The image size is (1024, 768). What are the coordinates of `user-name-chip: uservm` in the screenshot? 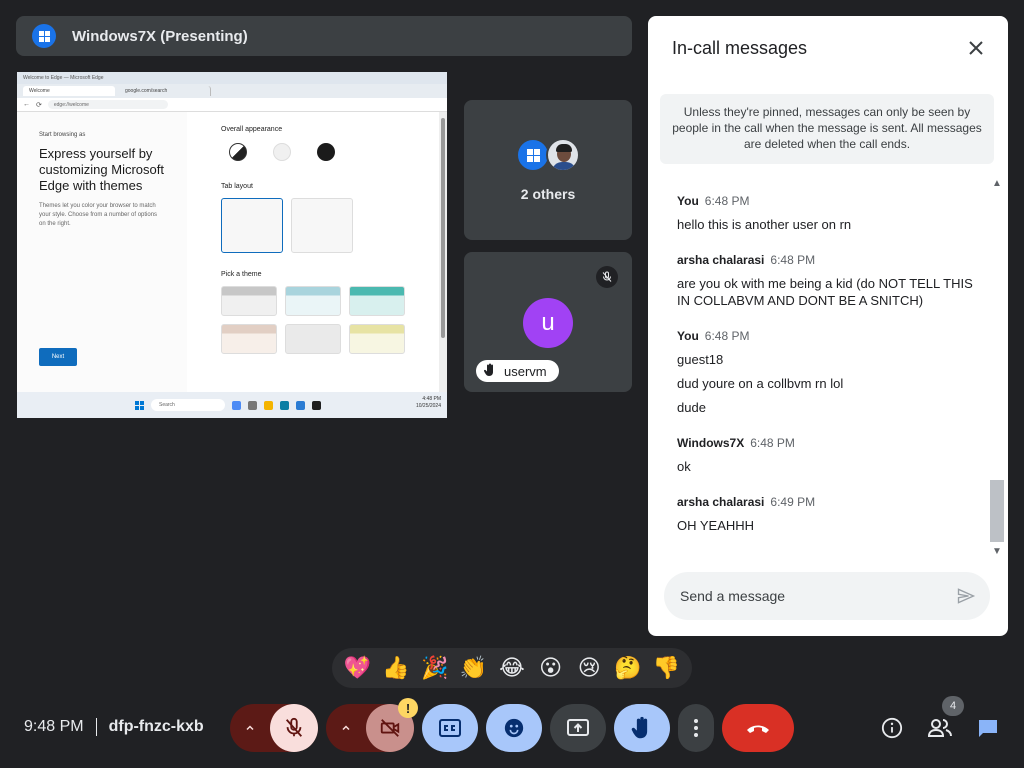 It's located at (517, 371).